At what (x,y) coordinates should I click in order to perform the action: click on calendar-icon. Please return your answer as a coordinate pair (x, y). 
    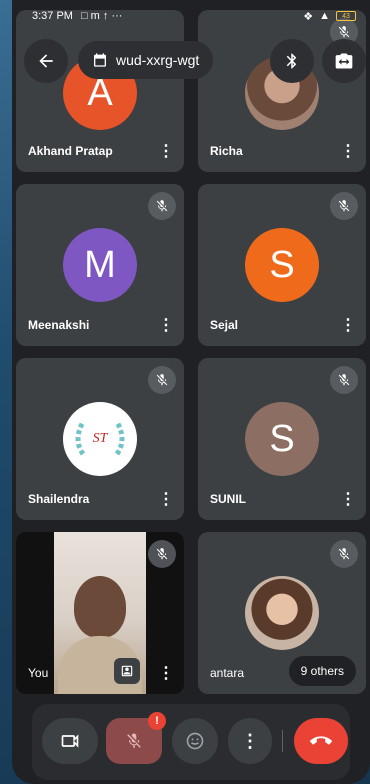
    Looking at the image, I should click on (100, 60).